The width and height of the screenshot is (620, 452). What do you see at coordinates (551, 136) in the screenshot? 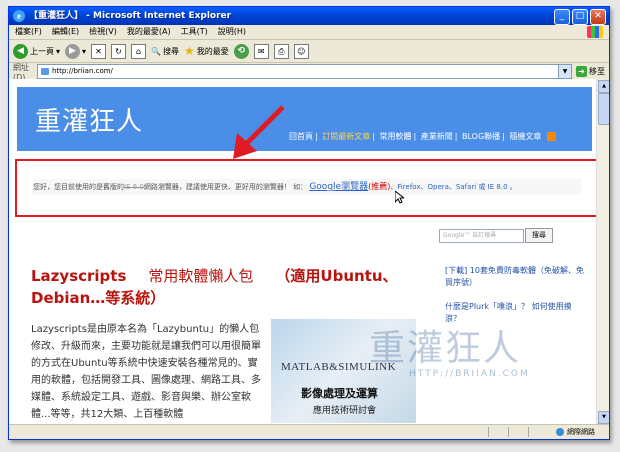
I see `rss-icon` at bounding box center [551, 136].